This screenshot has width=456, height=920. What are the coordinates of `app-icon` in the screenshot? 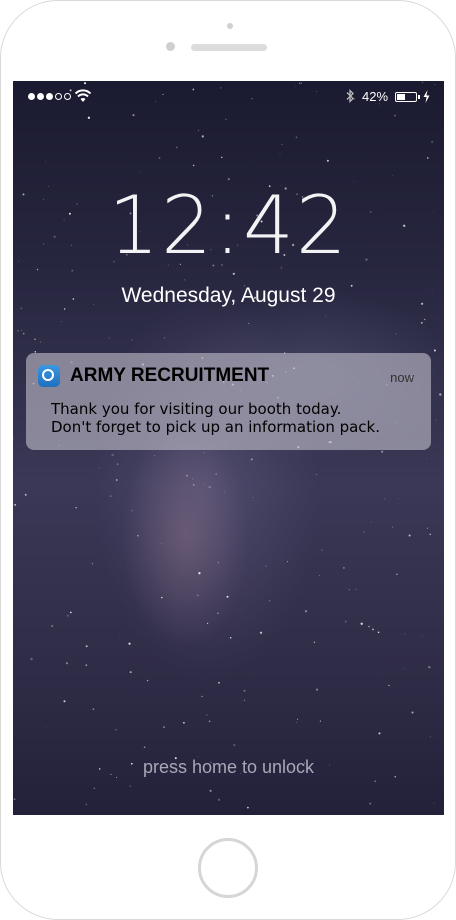 It's located at (49, 376).